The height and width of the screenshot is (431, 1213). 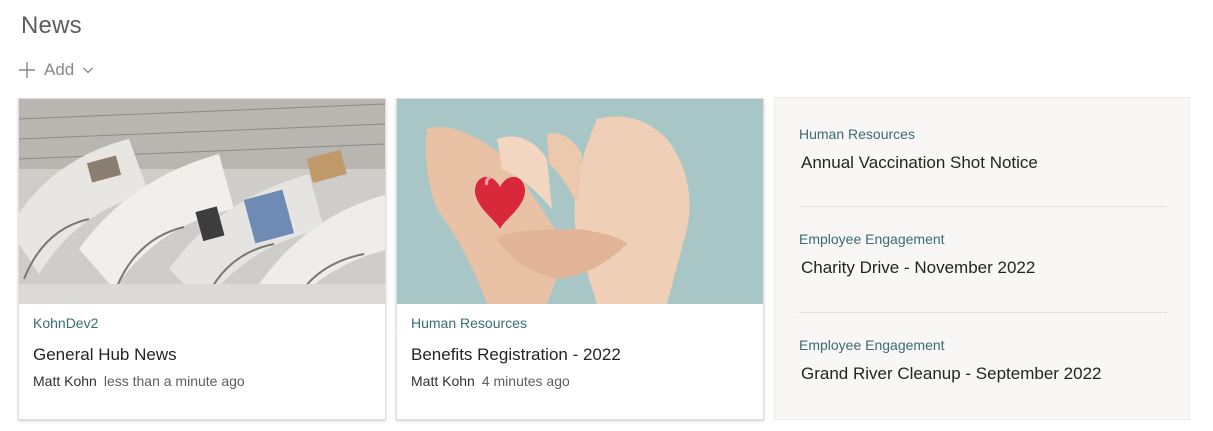 I want to click on chevron-down-icon, so click(x=88, y=70).